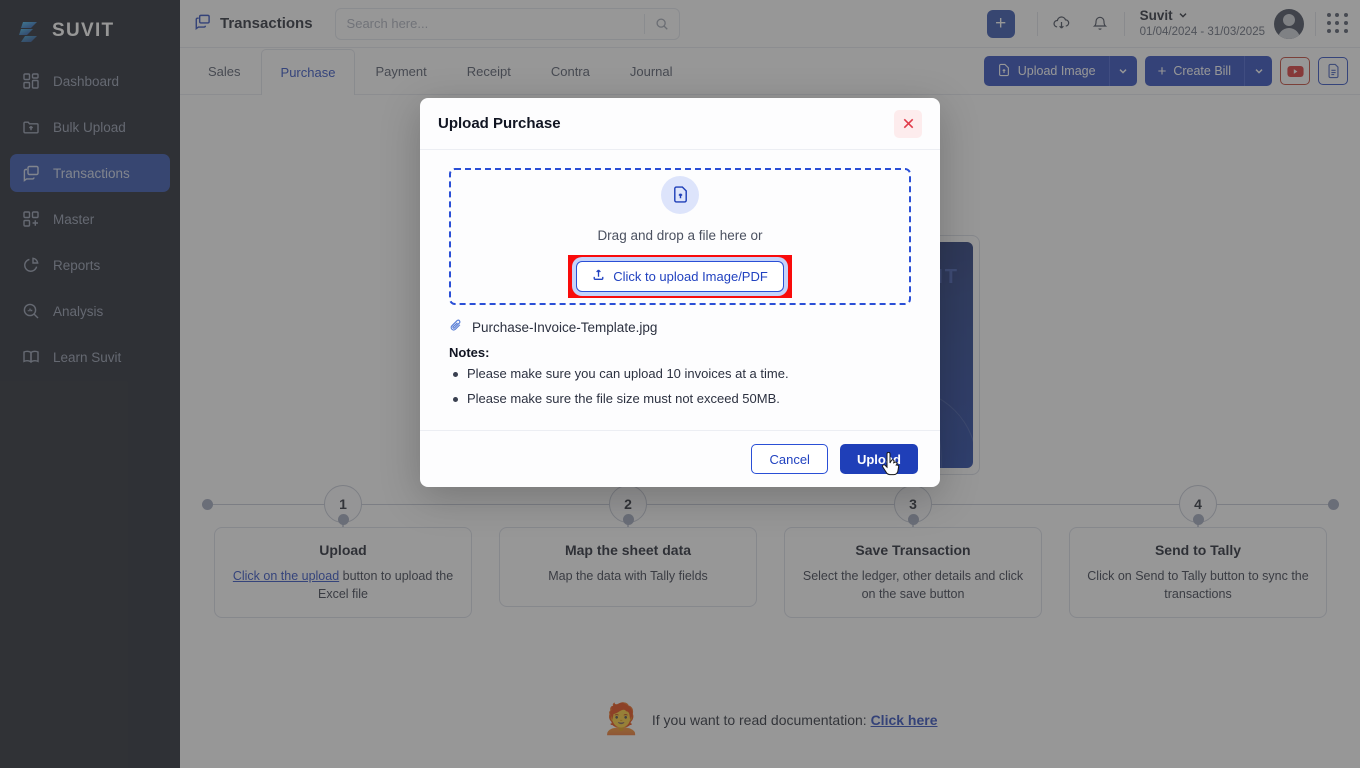 This screenshot has width=1360, height=768. I want to click on selected-file-name: Purchase-Invoice-Template.jpg, so click(565, 327).